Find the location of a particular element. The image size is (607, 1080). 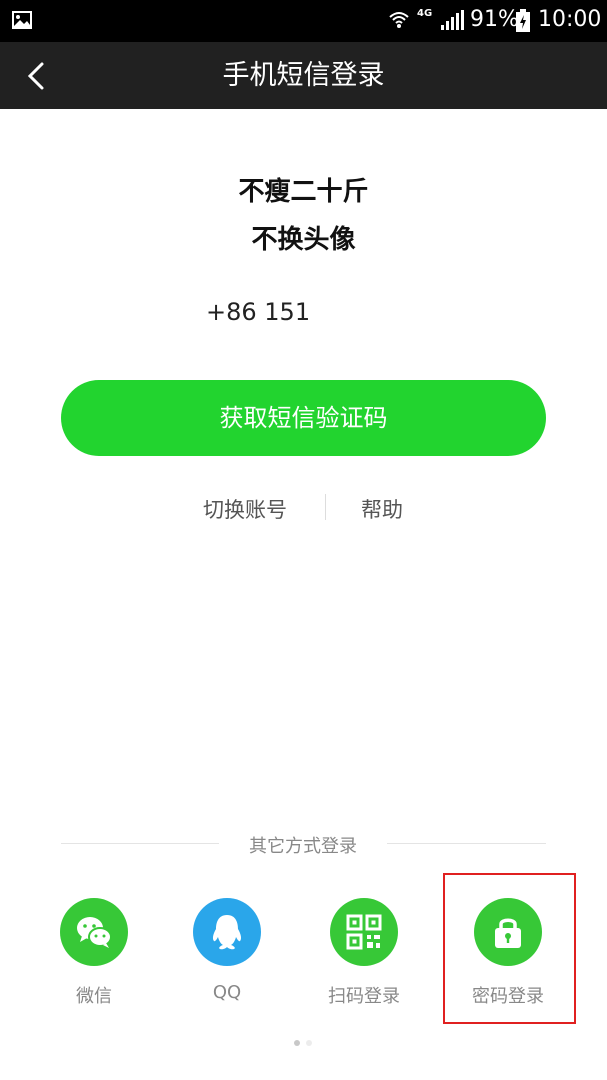

image-icon is located at coordinates (22, 20).